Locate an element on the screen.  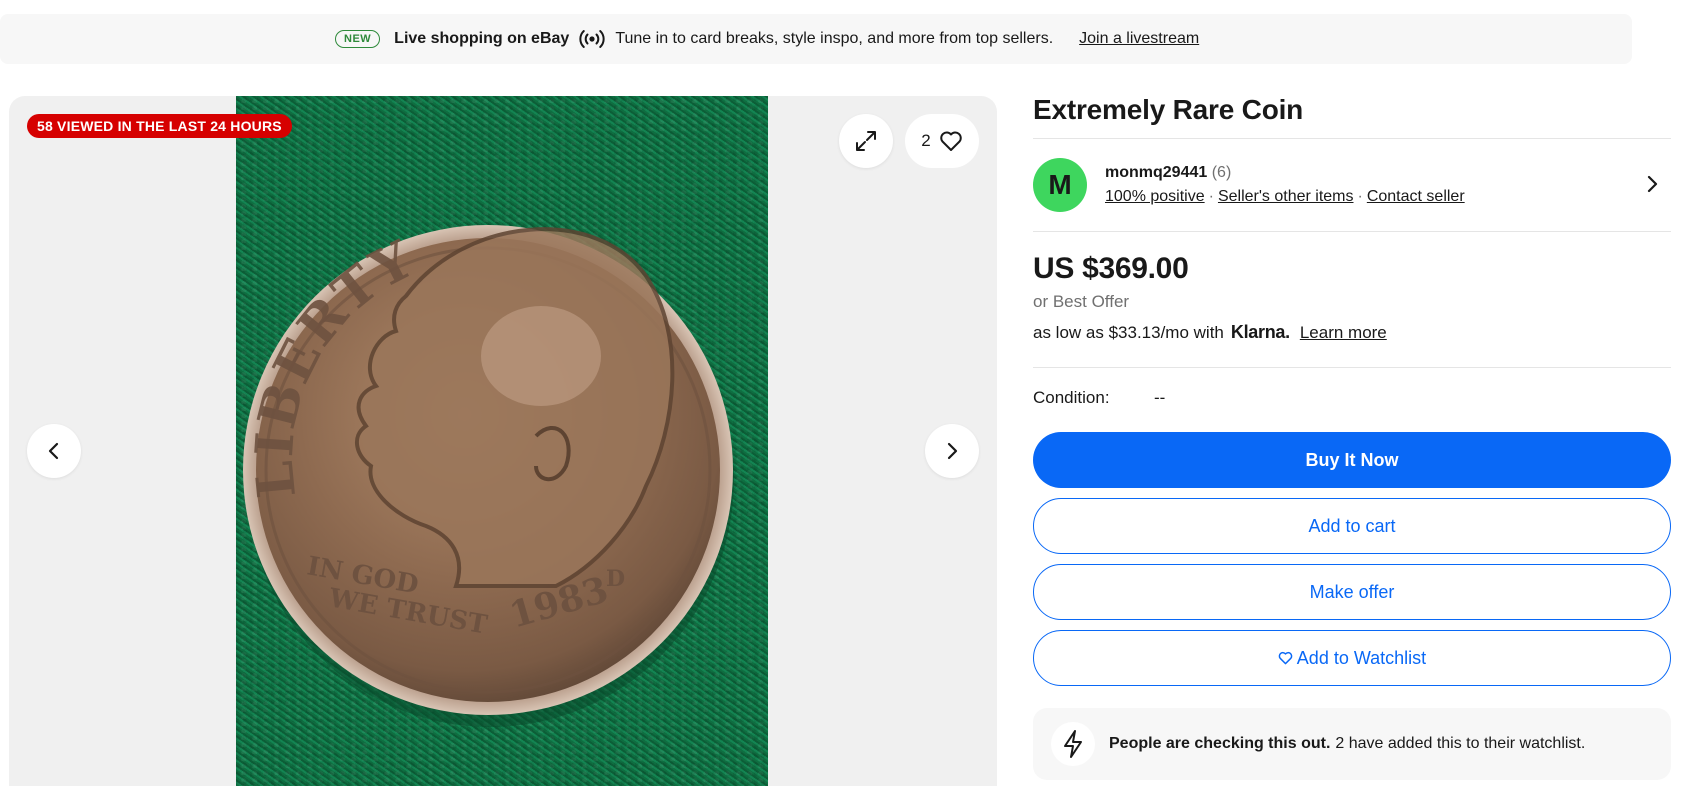
positive-feedback-link: 100% positive is located at coordinates (1155, 196).